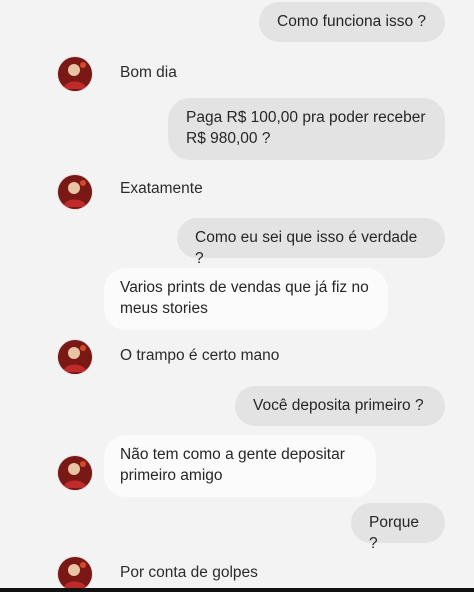 The width and height of the screenshot is (474, 592). Describe the element at coordinates (161, 188) in the screenshot. I see `message-incoming-plain: Exatamente` at that location.